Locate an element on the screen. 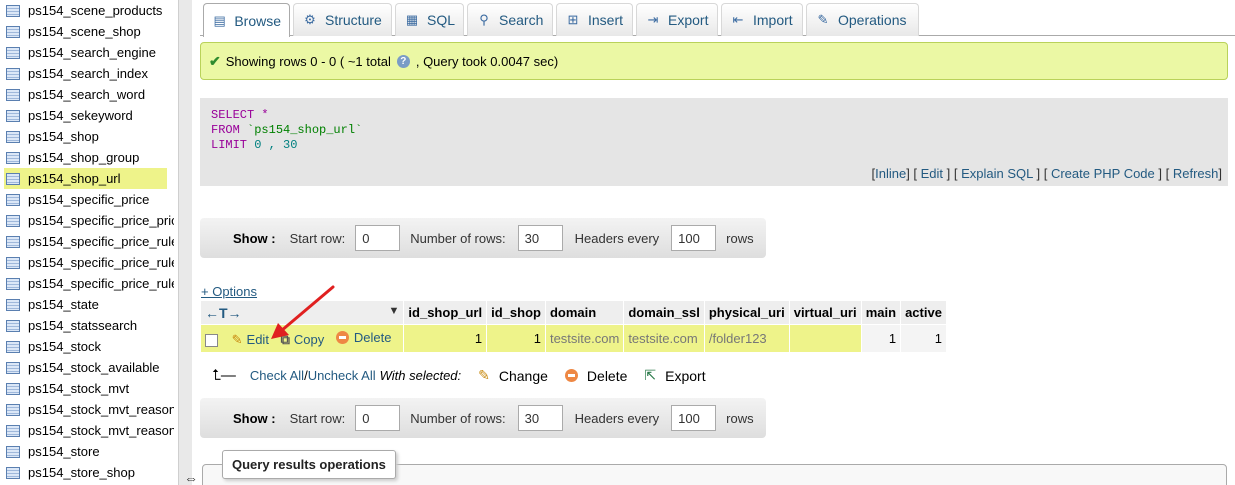 This screenshot has height=485, width=1235. cell-active: 1 is located at coordinates (923, 338).